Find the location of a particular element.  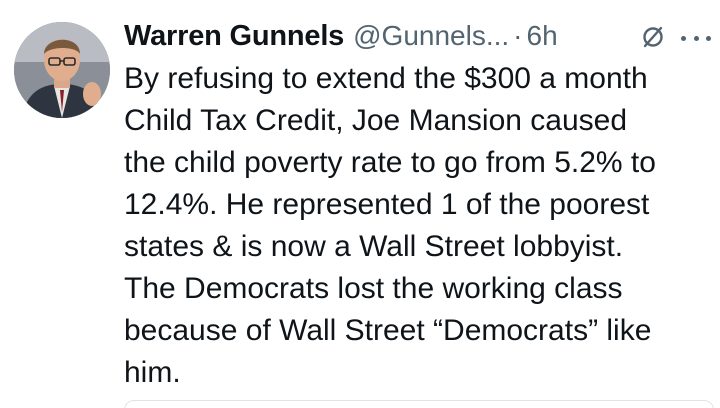

avatar is located at coordinates (62, 70).